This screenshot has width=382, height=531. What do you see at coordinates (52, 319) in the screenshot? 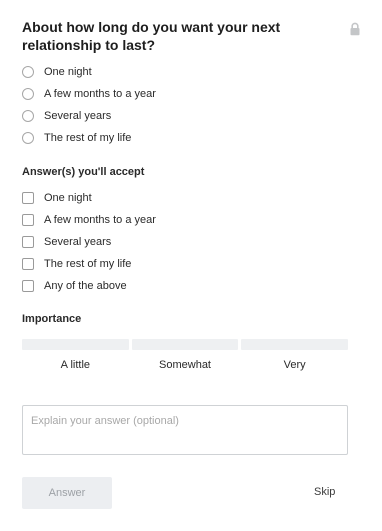
I see `importance-title: Importance` at bounding box center [52, 319].